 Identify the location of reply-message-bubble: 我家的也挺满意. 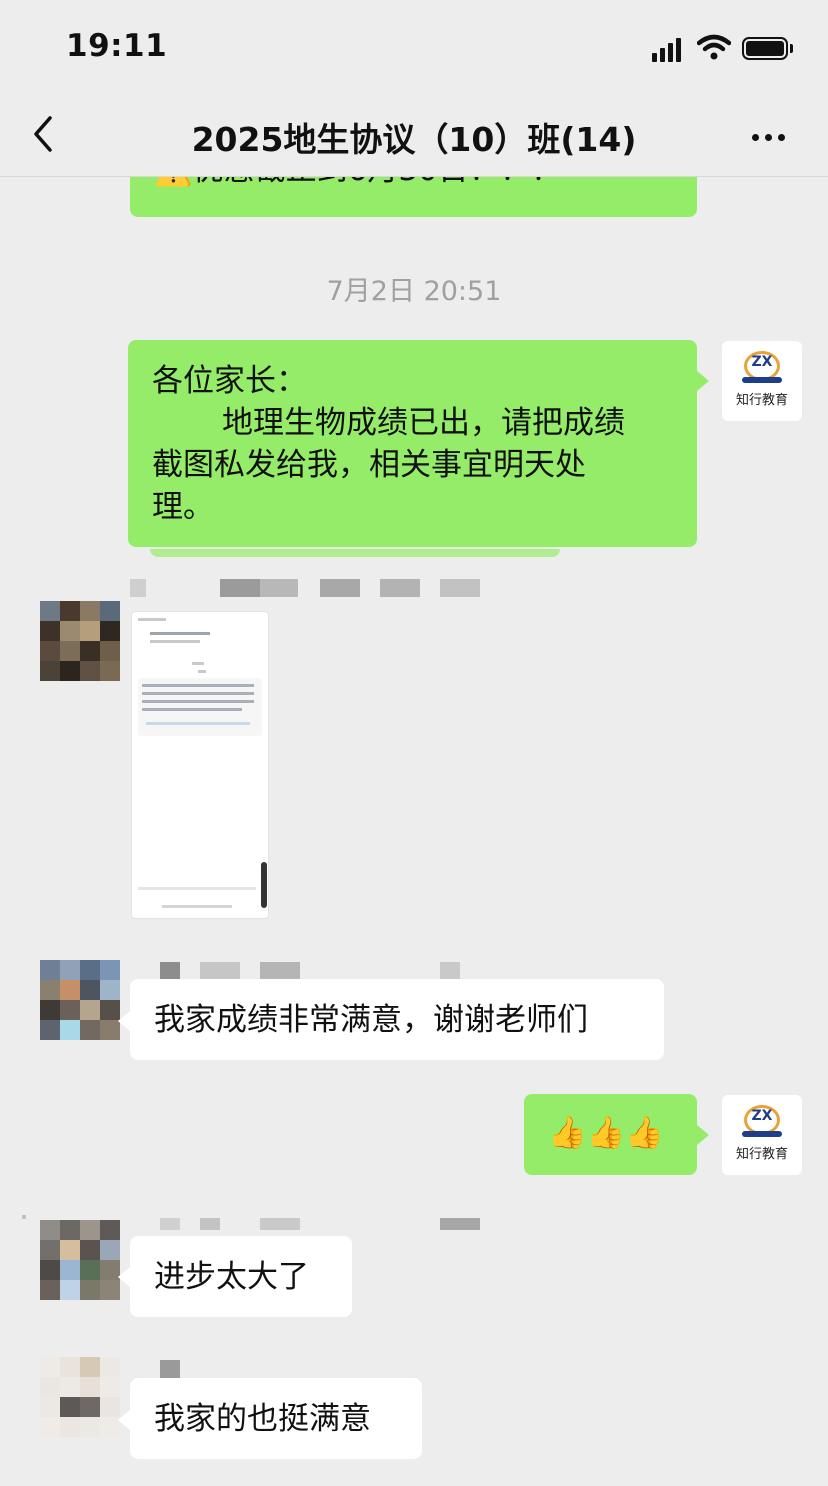
(276, 1418).